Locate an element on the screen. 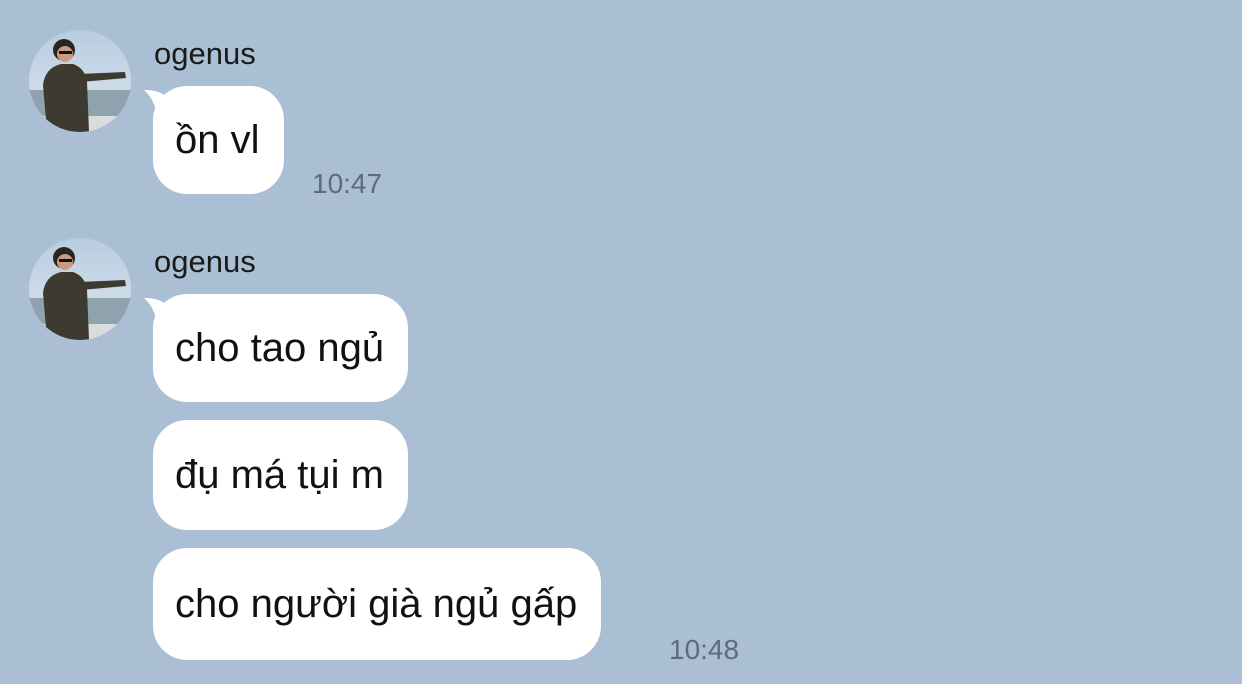  message-timestamp: 10:48 is located at coordinates (704, 649).